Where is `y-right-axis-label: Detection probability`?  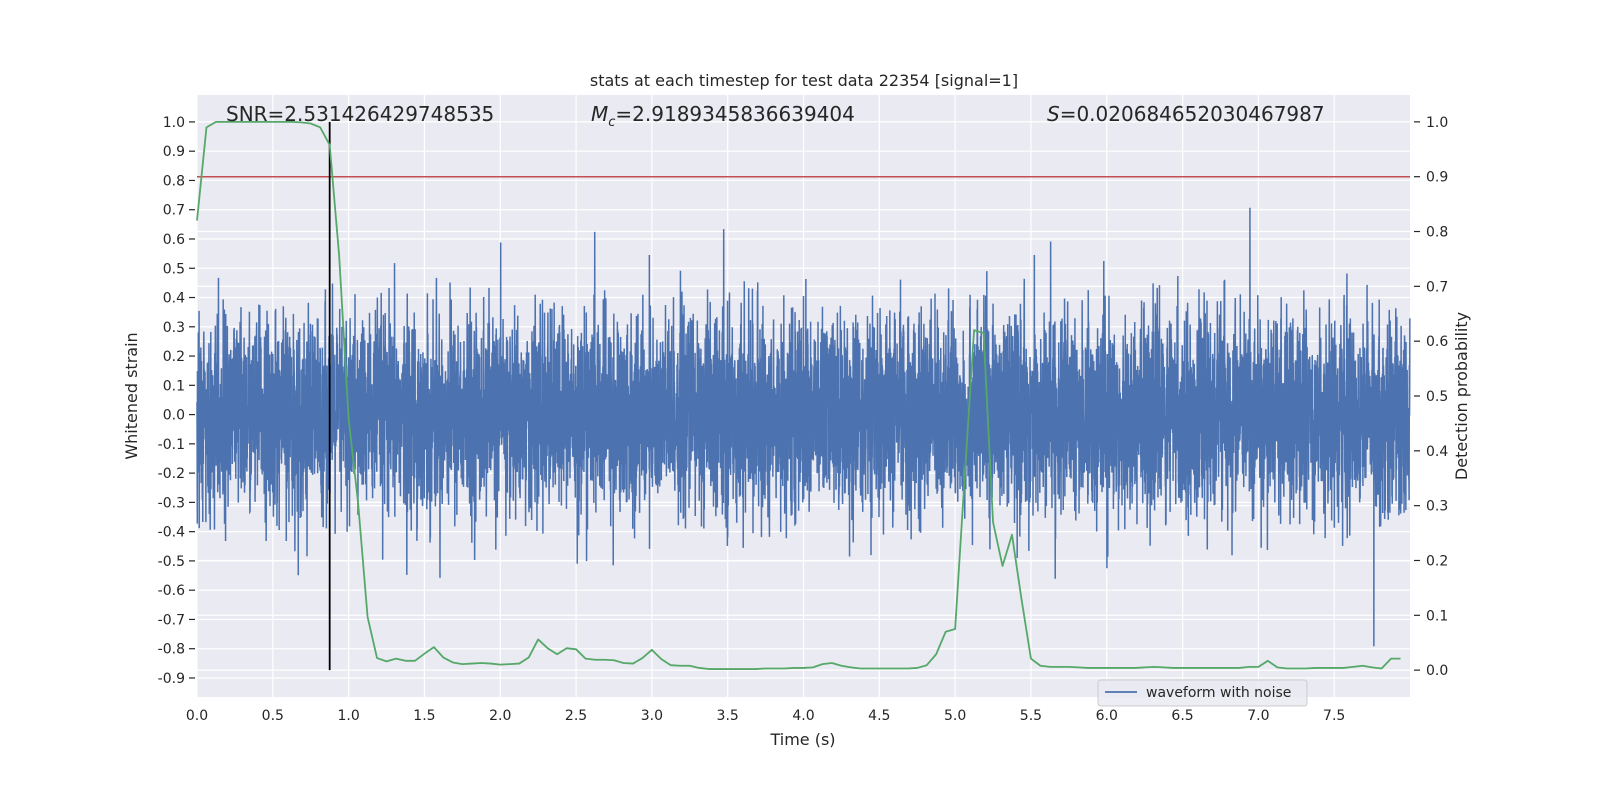 y-right-axis-label: Detection probability is located at coordinates (1461, 396).